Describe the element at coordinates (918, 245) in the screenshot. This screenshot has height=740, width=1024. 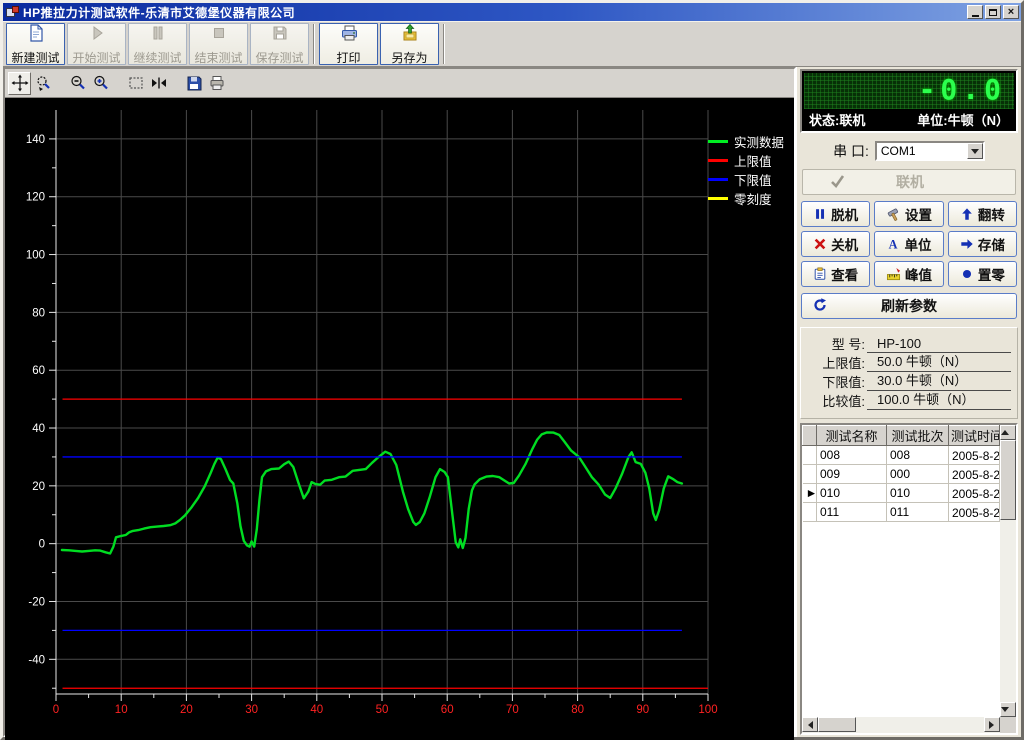
I see `unit-label: 单位` at that location.